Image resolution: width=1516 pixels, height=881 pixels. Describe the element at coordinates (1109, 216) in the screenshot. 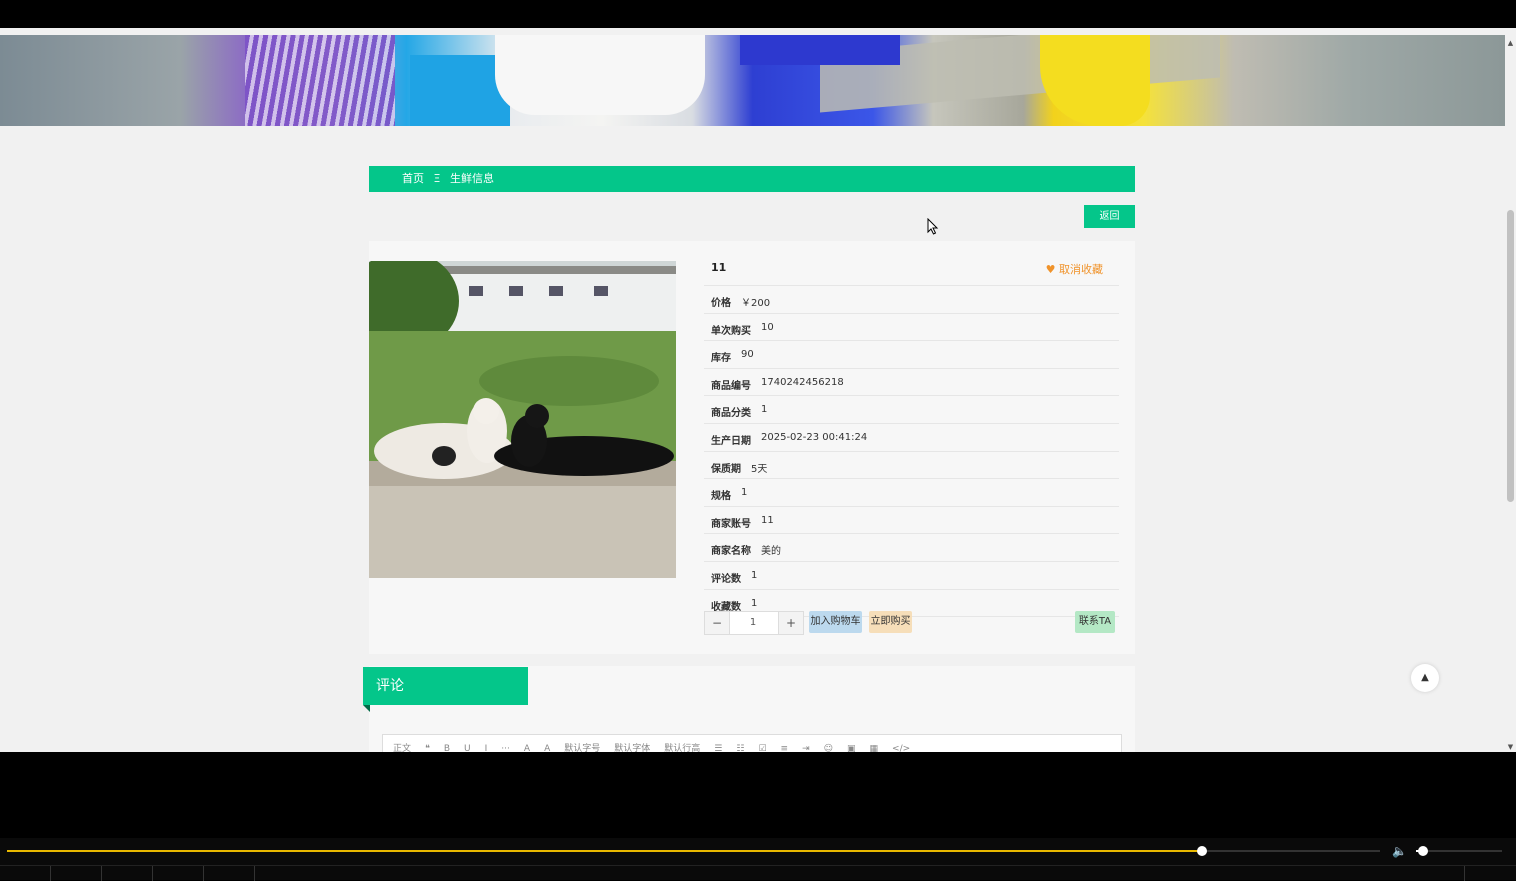

I see `back-button: 返回` at that location.